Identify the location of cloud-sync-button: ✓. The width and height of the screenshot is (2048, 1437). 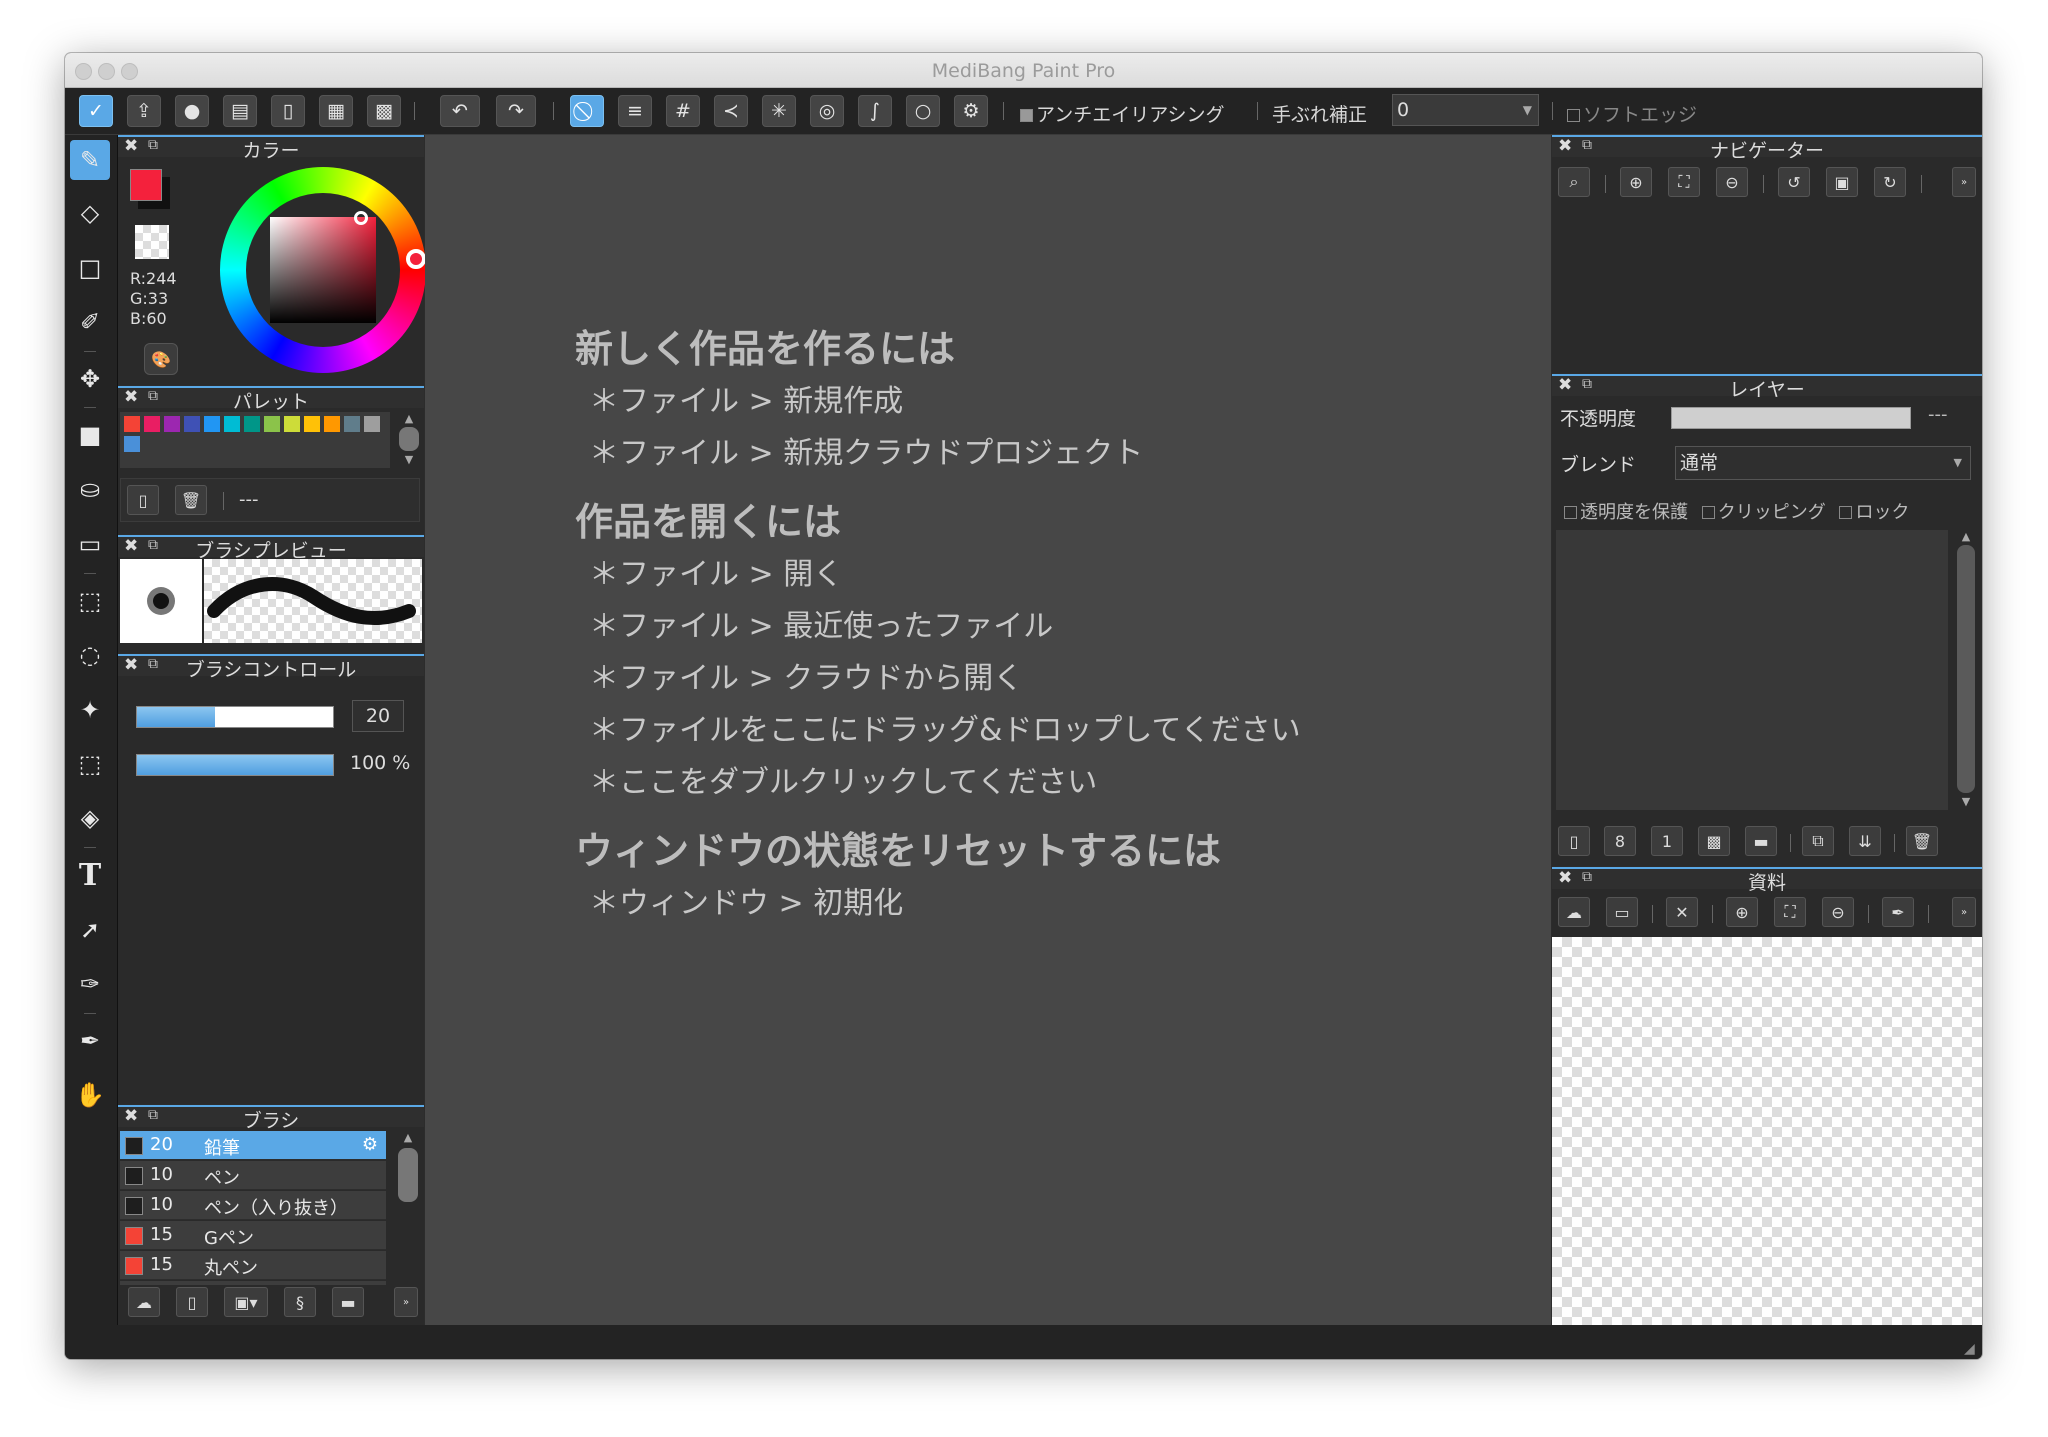
(96, 111).